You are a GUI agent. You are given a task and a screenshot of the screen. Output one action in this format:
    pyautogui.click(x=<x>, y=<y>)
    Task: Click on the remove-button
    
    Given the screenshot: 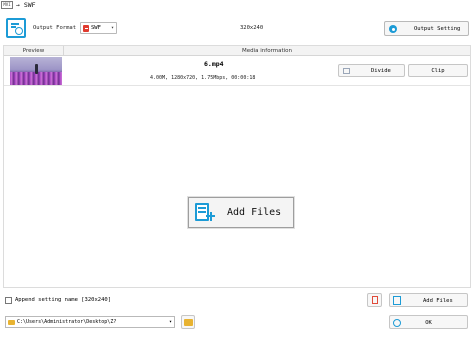 What is the action you would take?
    pyautogui.click(x=374, y=300)
    